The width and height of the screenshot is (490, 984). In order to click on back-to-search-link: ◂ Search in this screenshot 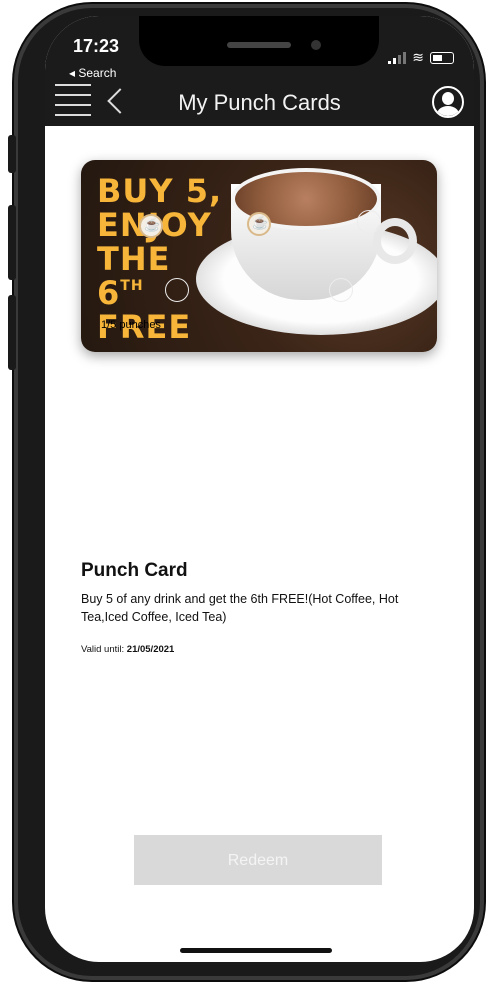, I will do `click(92, 73)`.